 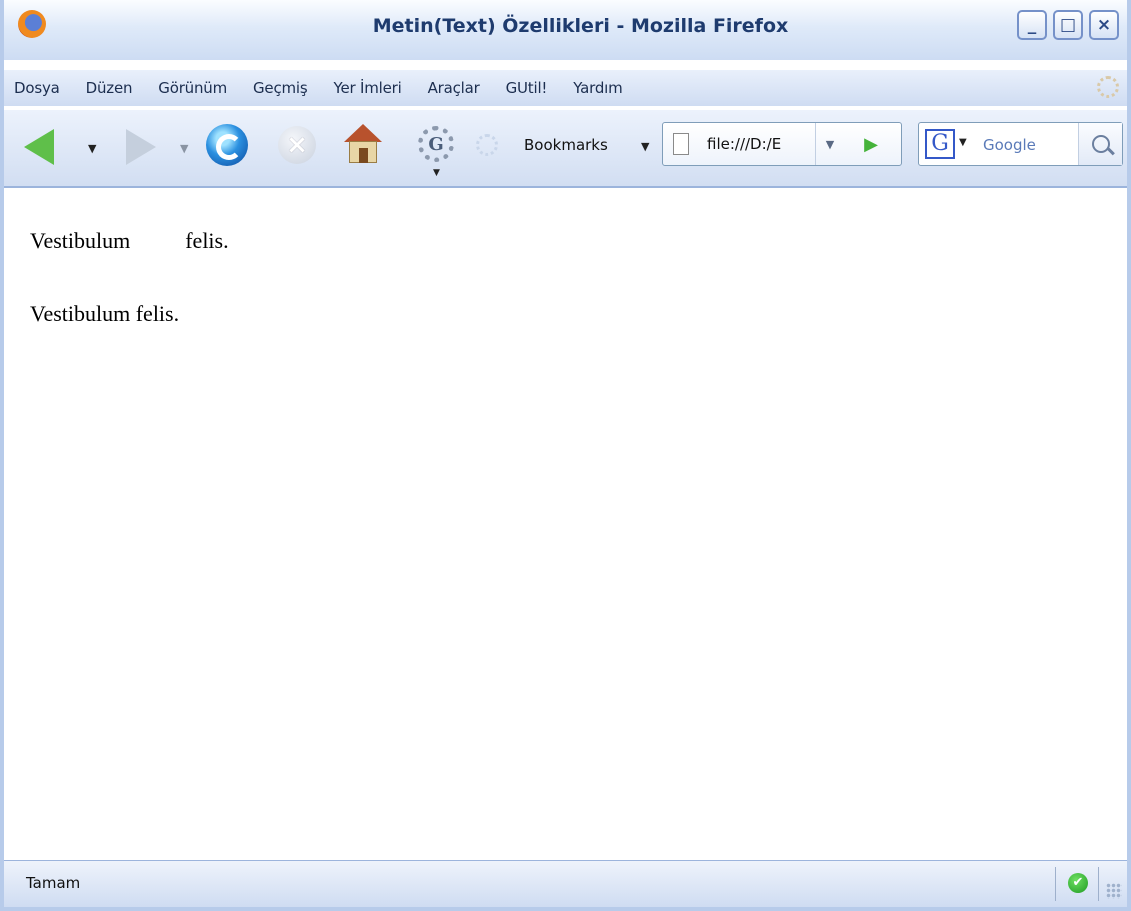 What do you see at coordinates (368, 88) in the screenshot?
I see `menu-bookmarks: Yer İmleri` at bounding box center [368, 88].